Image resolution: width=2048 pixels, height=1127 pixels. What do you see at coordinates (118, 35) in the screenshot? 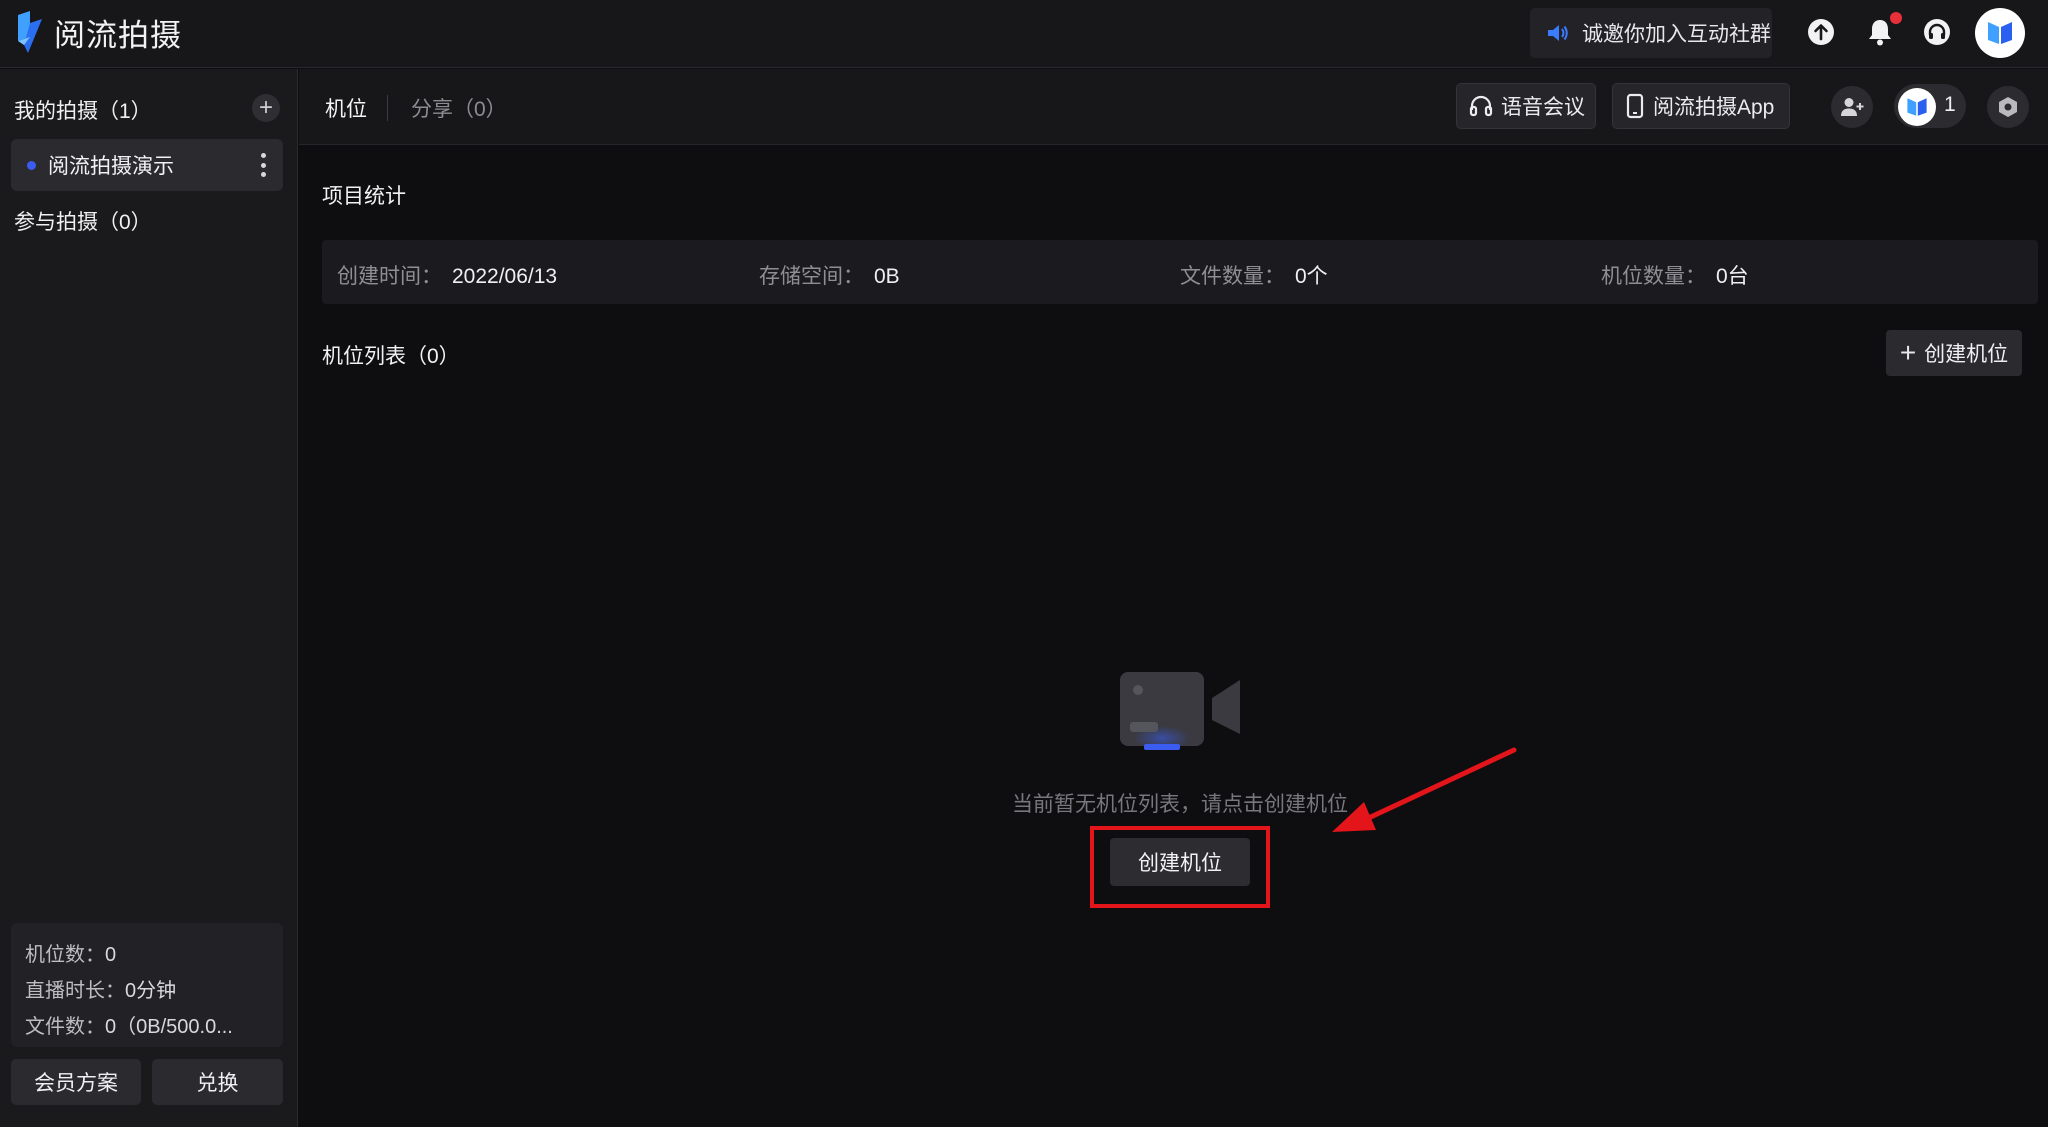
I see `app-title: 阅流拍摄` at bounding box center [118, 35].